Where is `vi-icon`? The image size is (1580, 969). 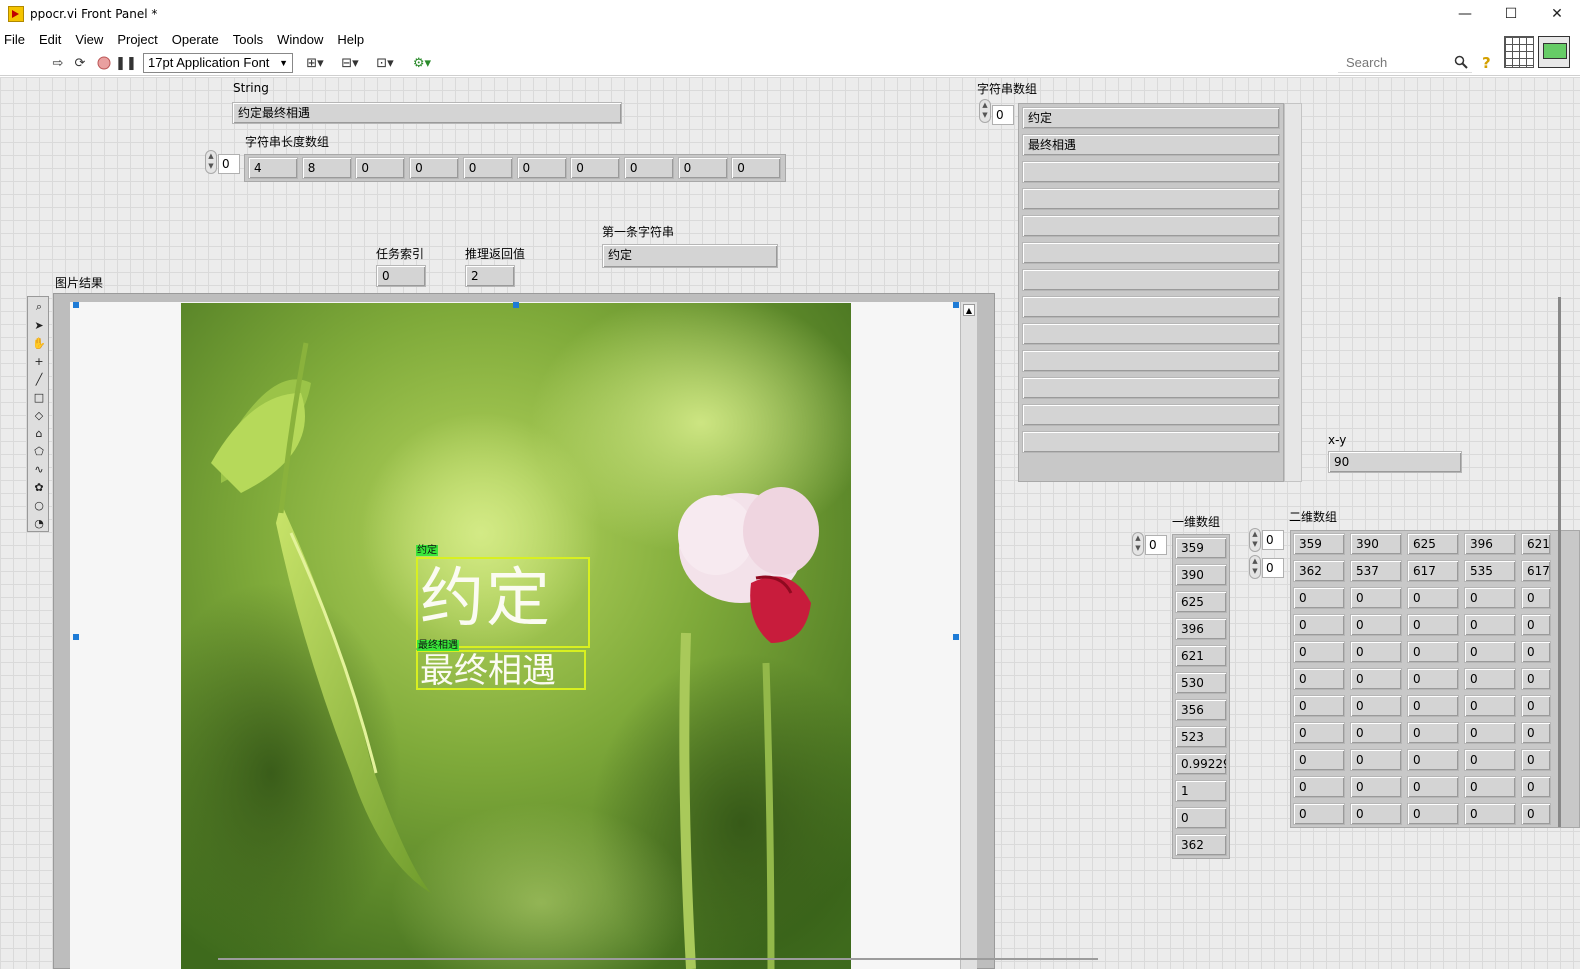 vi-icon is located at coordinates (1554, 52).